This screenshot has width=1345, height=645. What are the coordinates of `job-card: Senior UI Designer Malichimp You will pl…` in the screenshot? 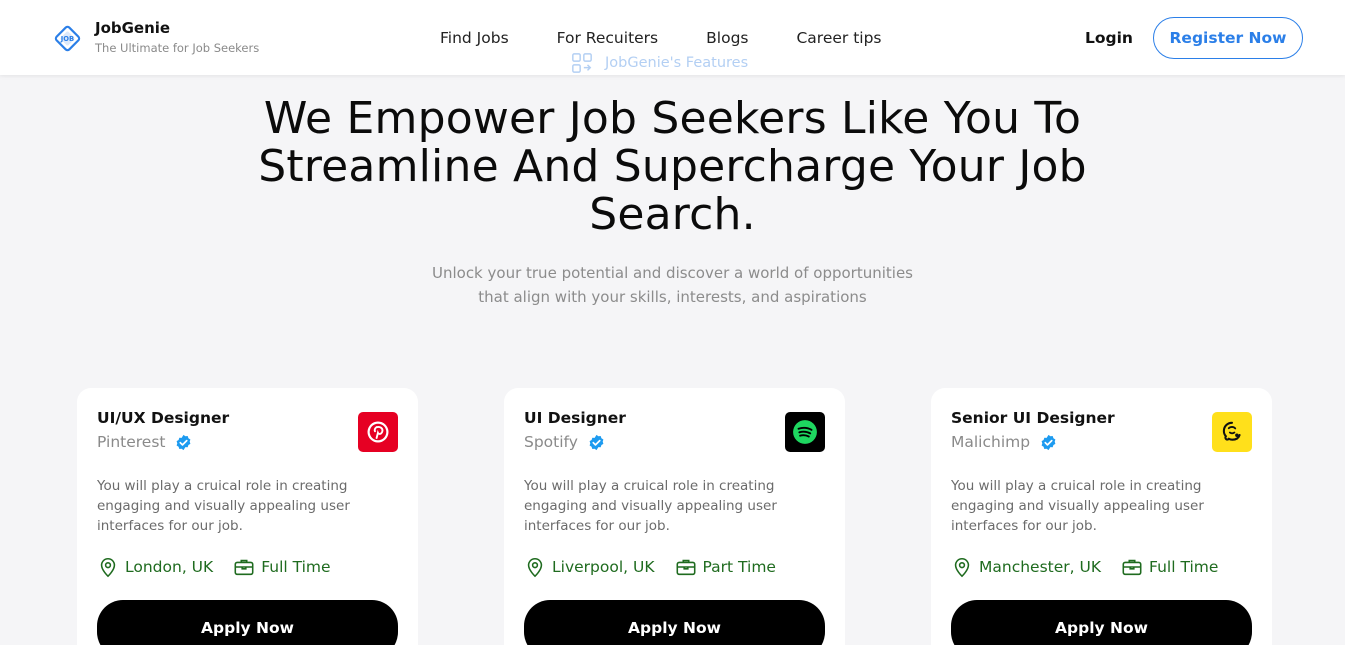 It's located at (1101, 516).